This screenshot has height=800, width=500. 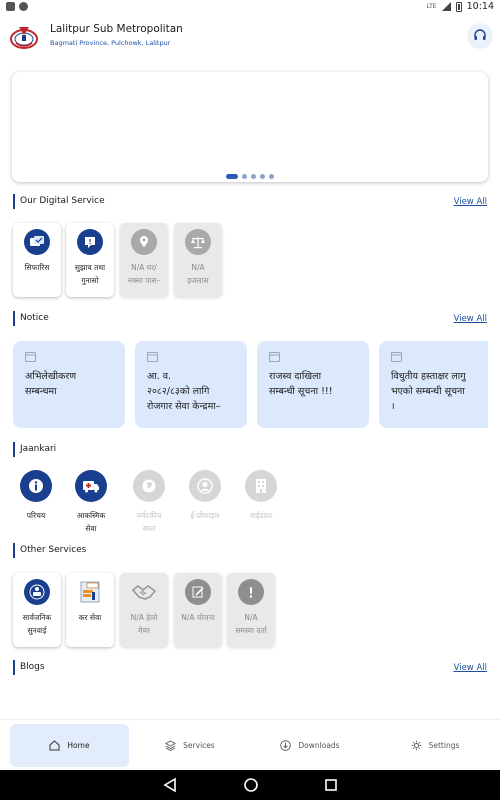 I want to click on section-digital-service: Our Digital Service View All, so click(x=250, y=202).